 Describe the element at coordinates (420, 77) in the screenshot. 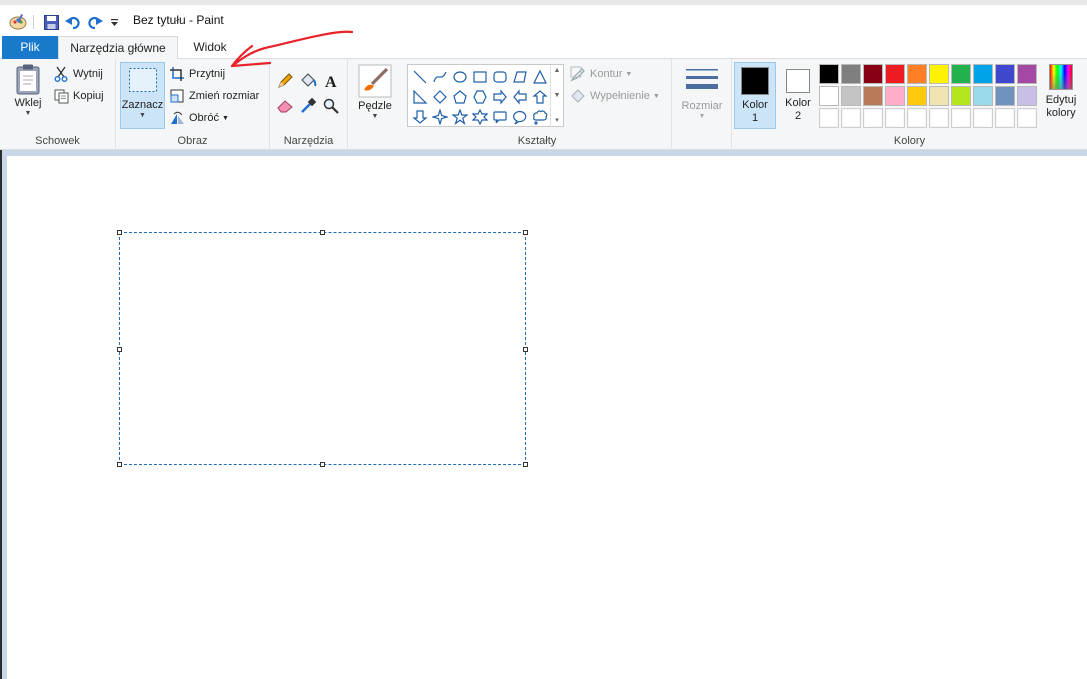

I see `line-shape-icon` at that location.